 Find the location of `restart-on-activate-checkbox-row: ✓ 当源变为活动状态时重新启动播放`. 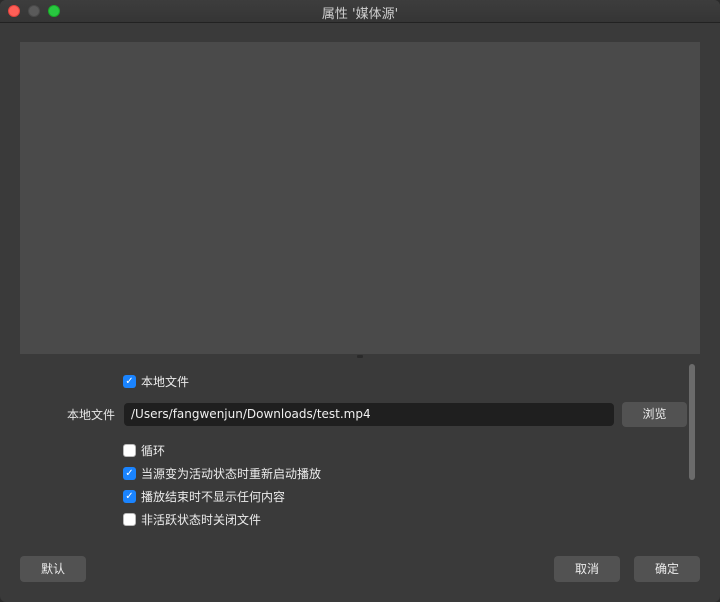

restart-on-activate-checkbox-row: ✓ 当源变为活动状态时重新启动播放 is located at coordinates (222, 473).